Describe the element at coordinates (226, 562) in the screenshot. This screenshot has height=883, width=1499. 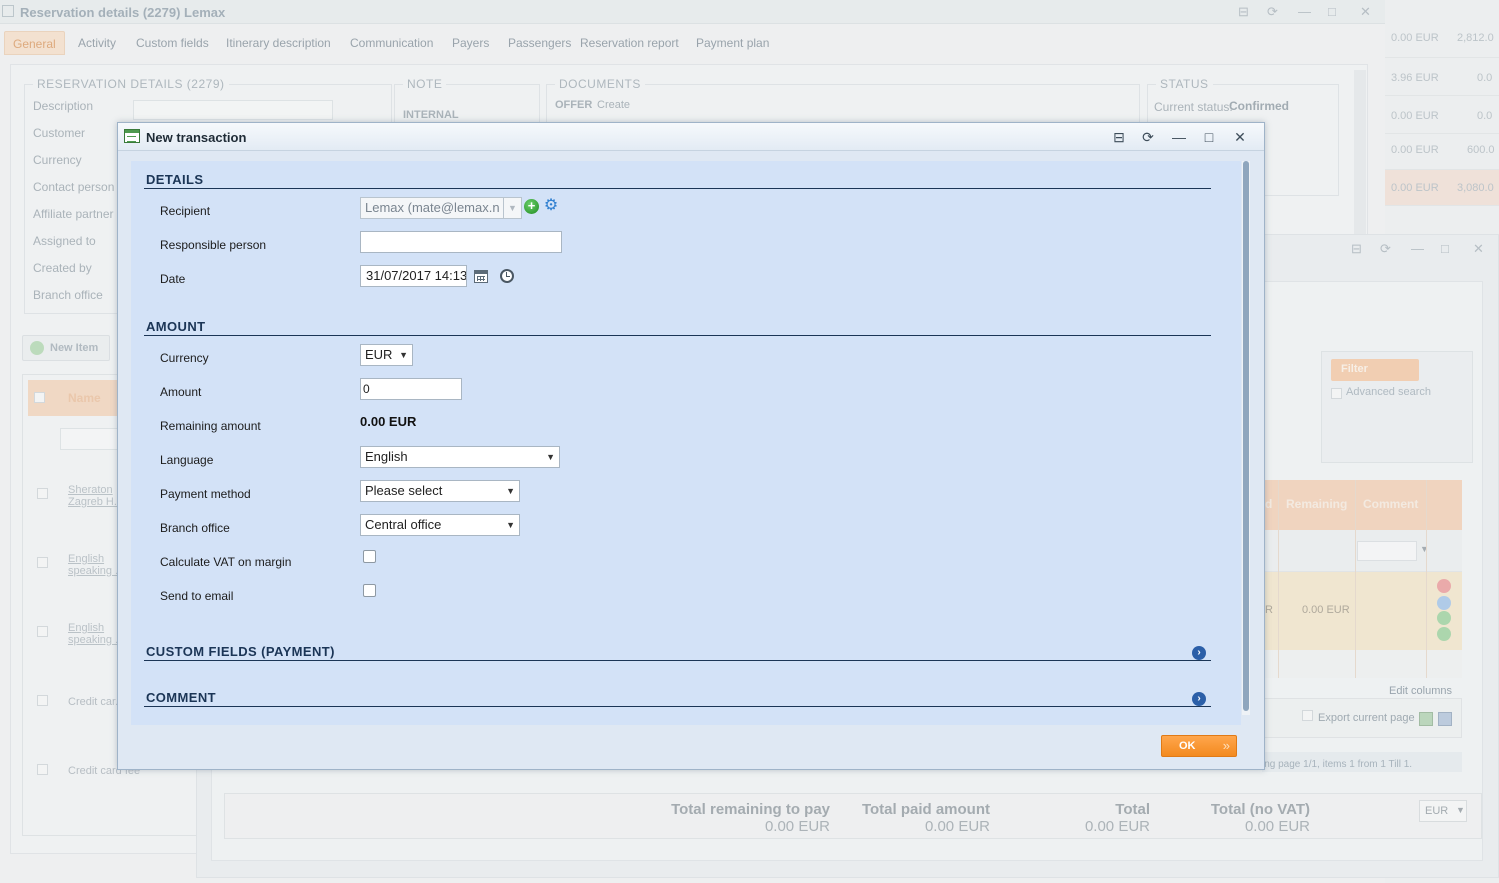
I see `vat-on-margin-label: Calculate VAT on margin` at that location.